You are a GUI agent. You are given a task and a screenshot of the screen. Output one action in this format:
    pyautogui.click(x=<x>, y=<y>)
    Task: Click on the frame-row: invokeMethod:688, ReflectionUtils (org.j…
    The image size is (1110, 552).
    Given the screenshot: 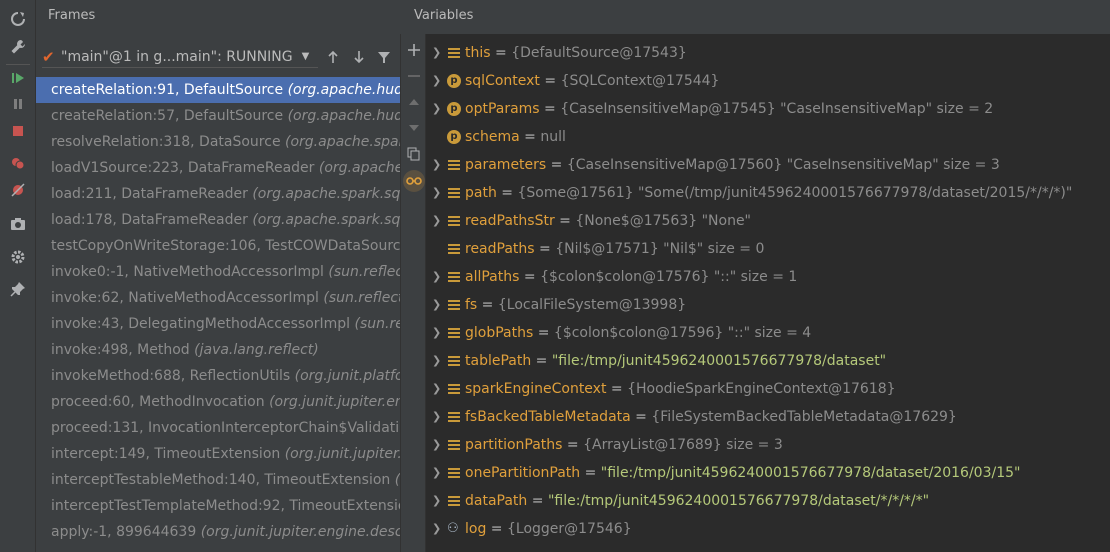 What is the action you would take?
    pyautogui.click(x=218, y=376)
    